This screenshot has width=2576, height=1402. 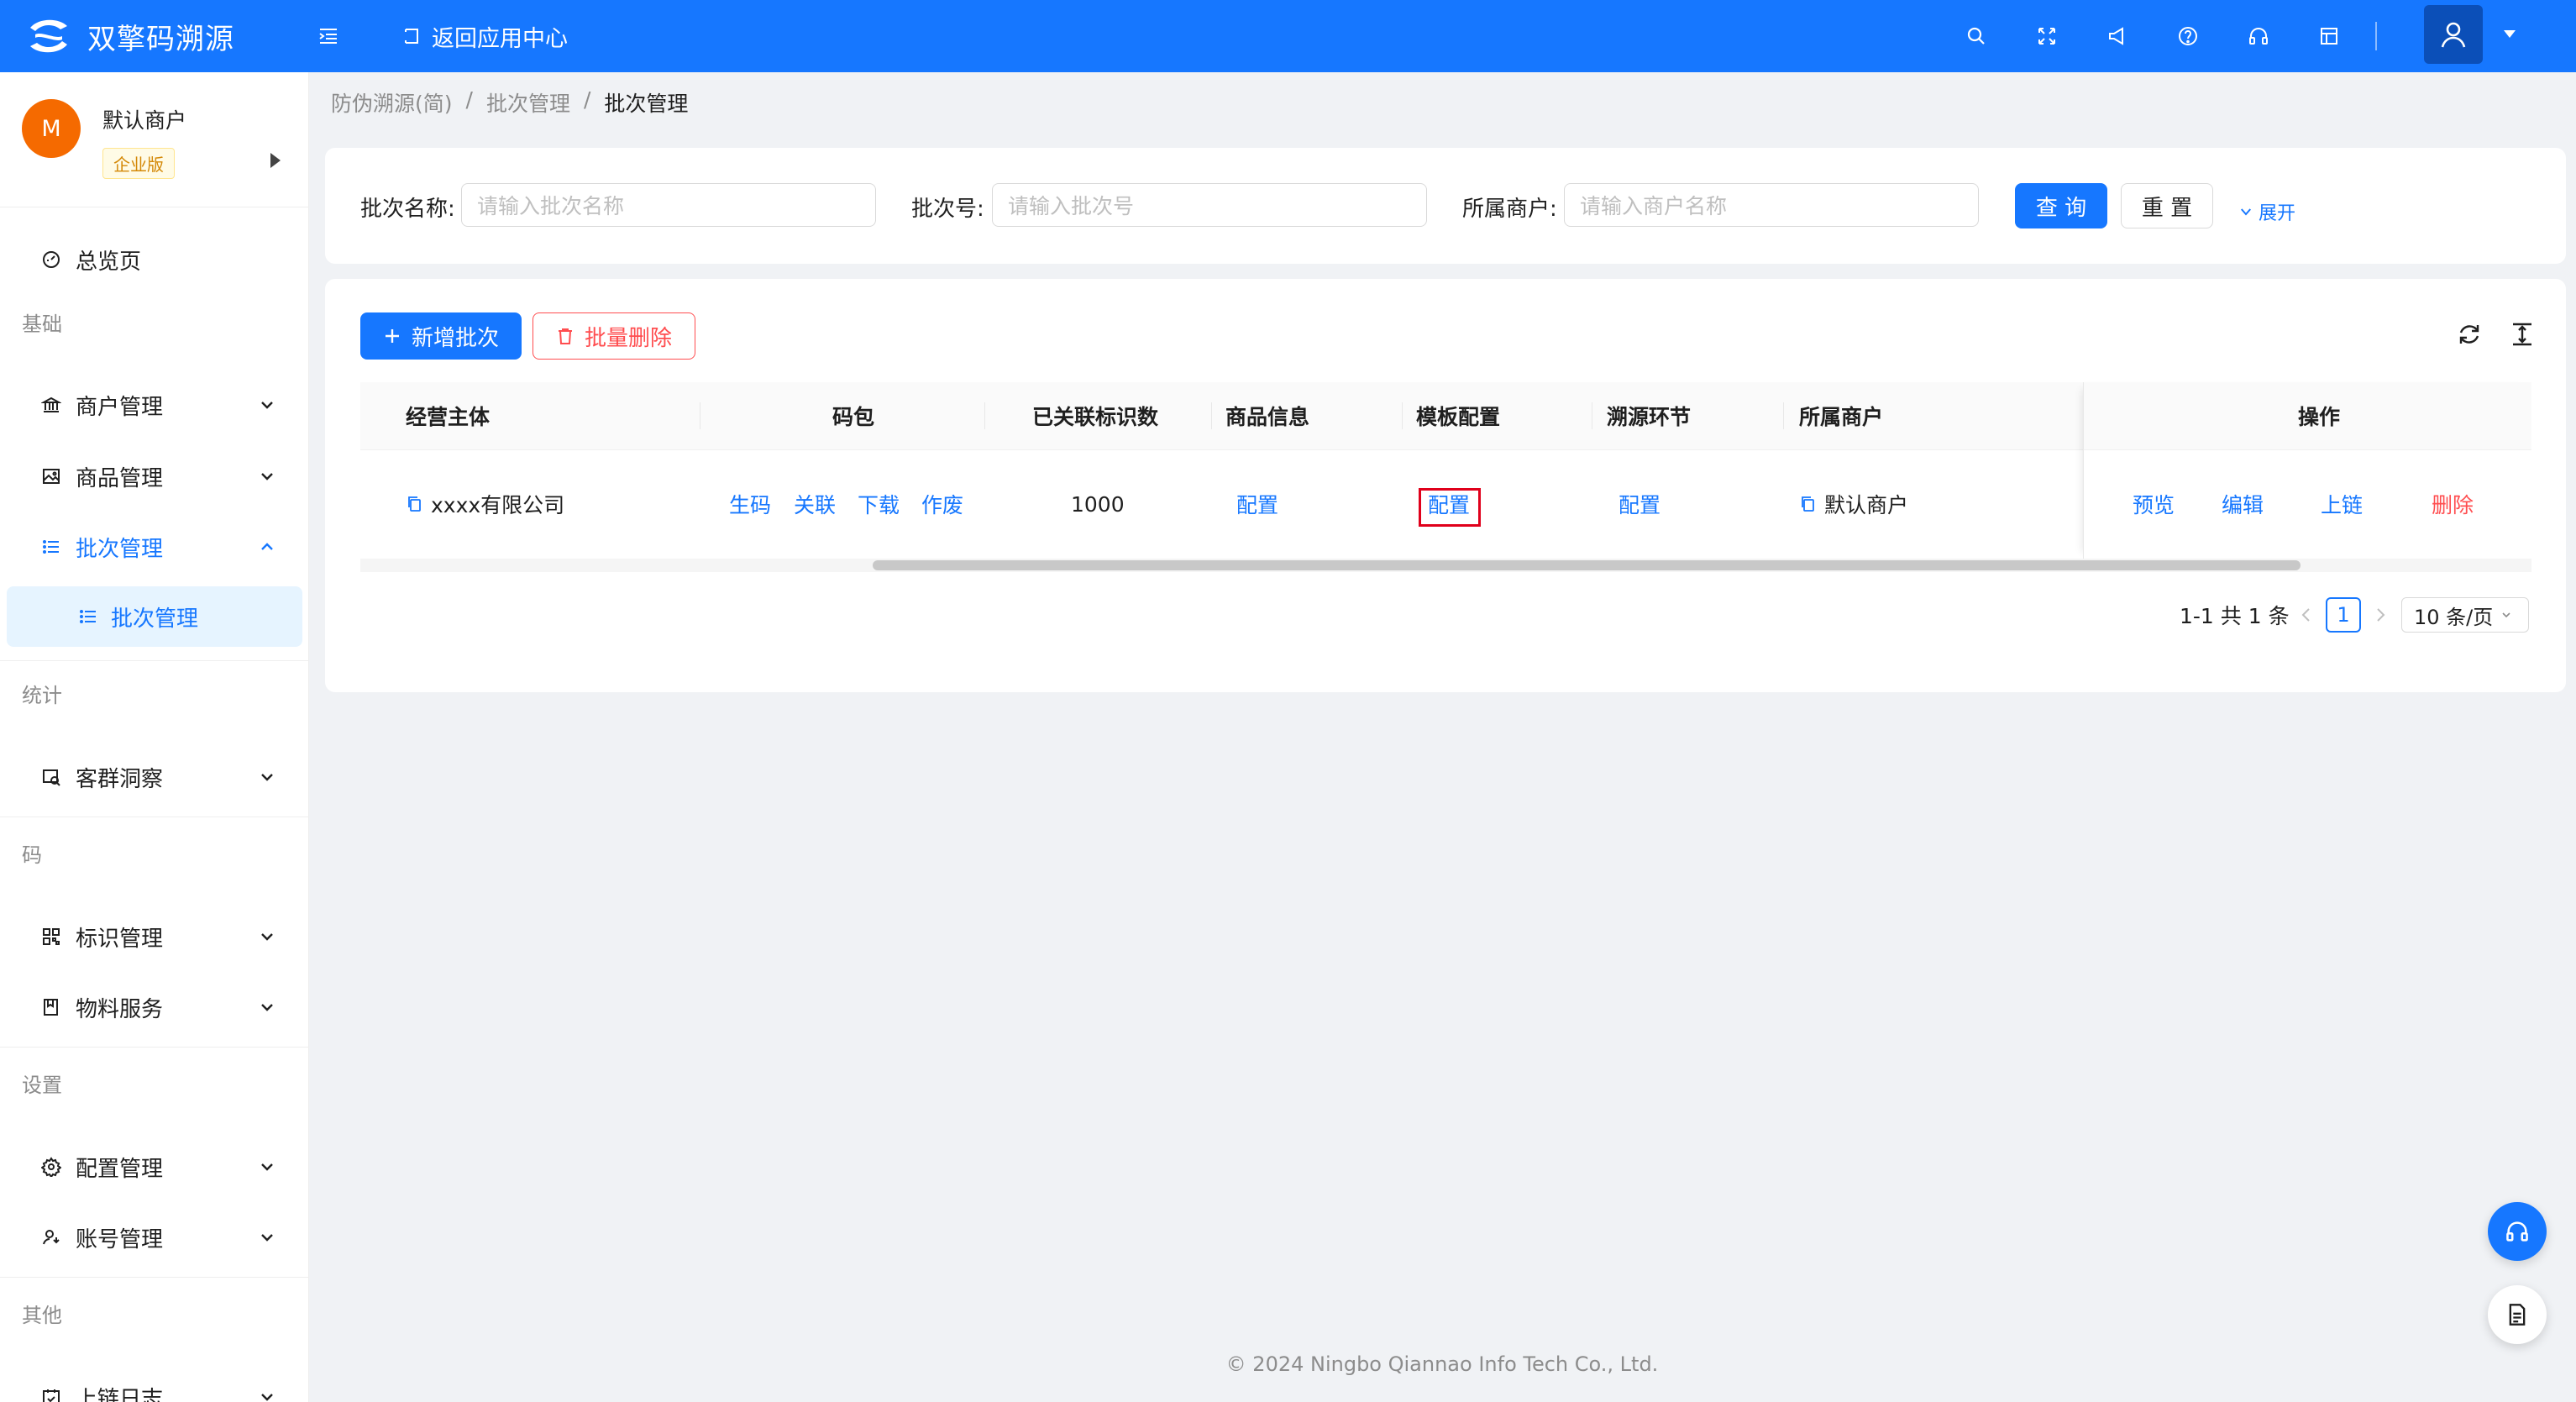 I want to click on gear-icon, so click(x=51, y=1166).